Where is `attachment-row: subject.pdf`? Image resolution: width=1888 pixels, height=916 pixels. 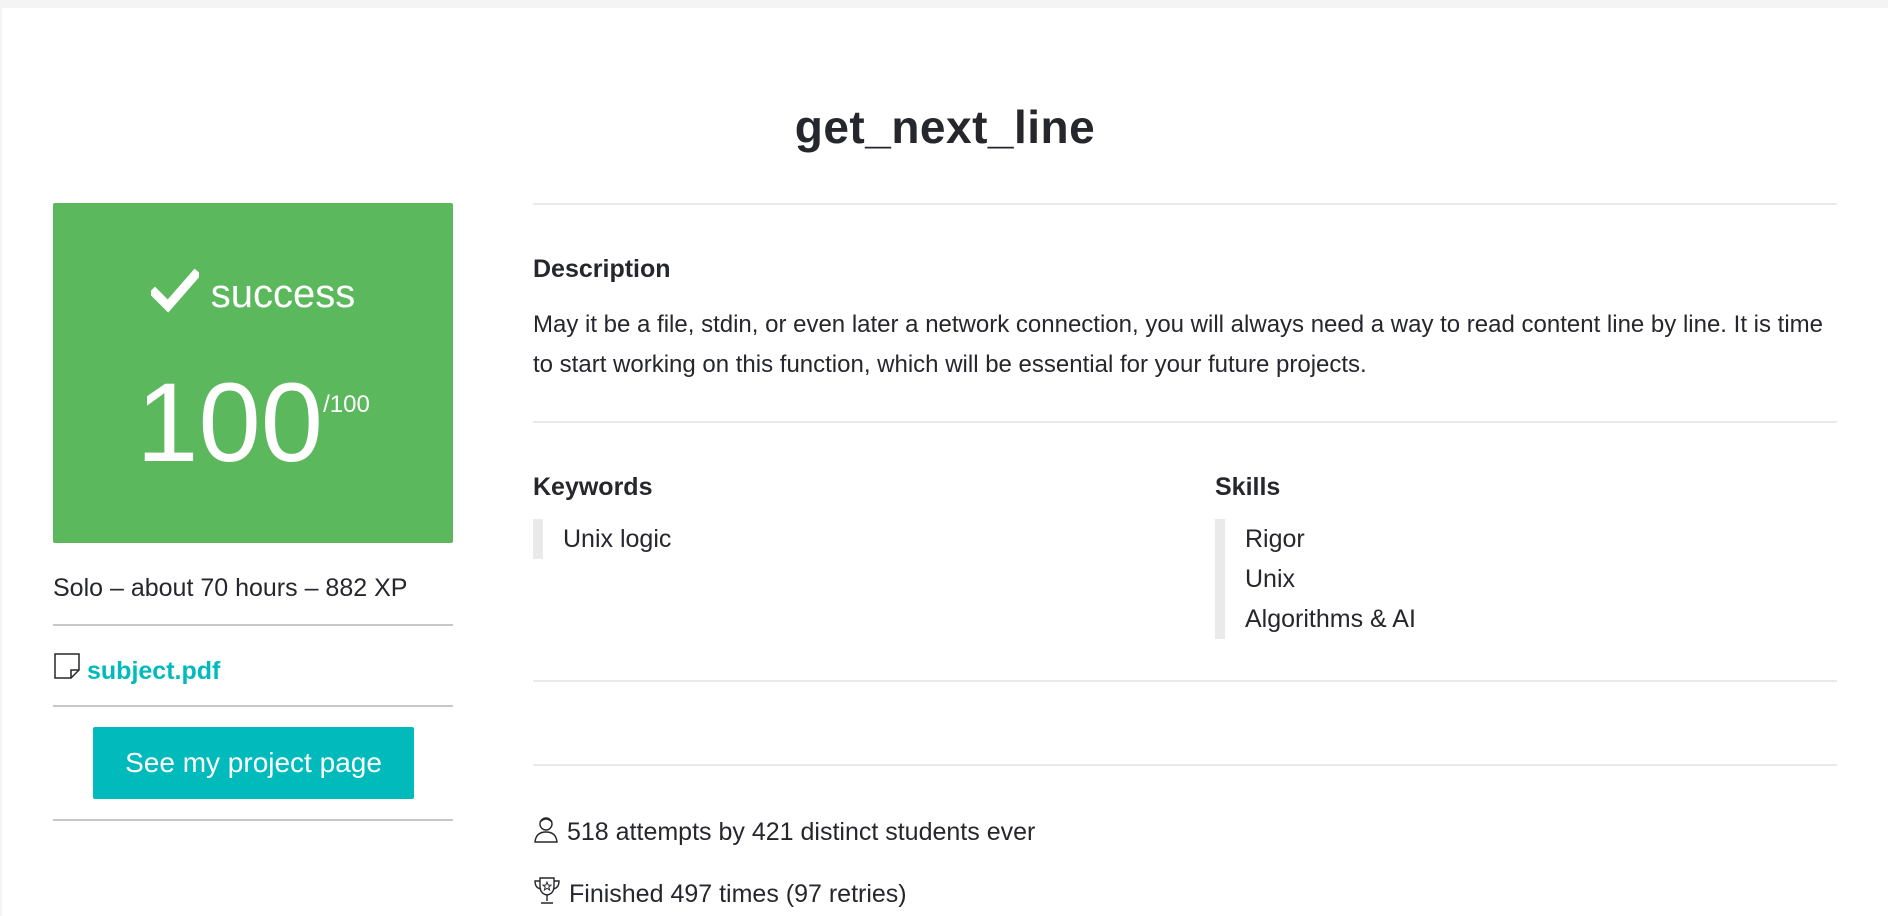 attachment-row: subject.pdf is located at coordinates (136, 670).